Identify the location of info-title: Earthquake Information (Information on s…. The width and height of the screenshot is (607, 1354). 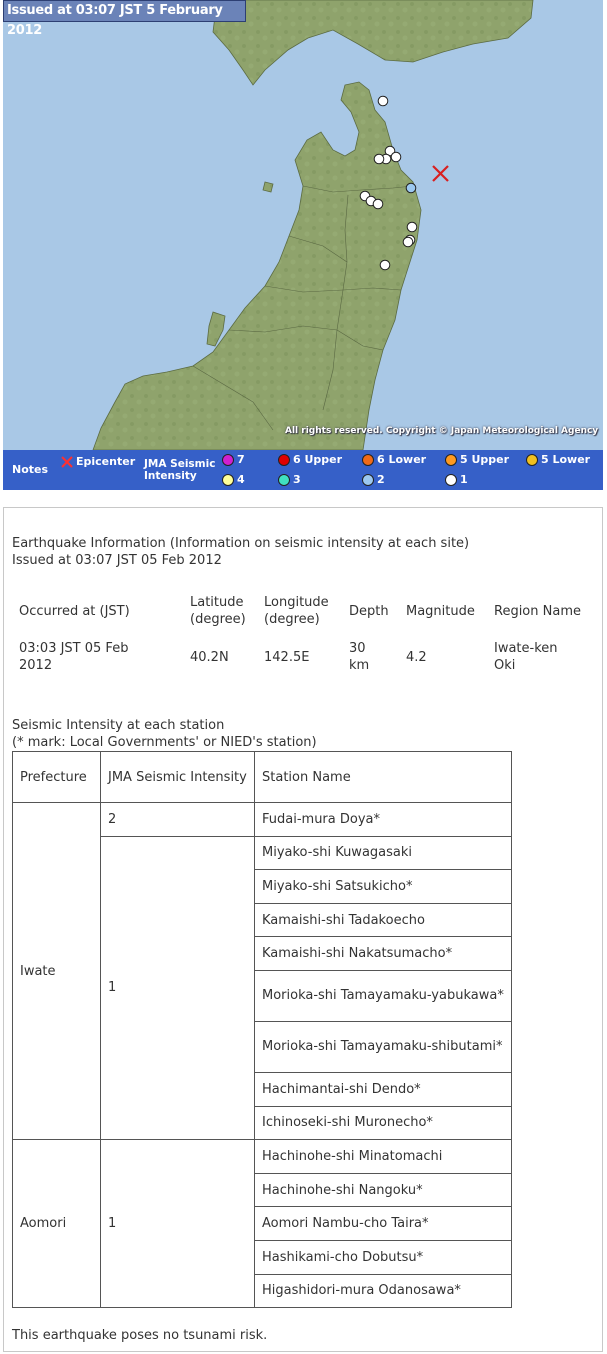
(240, 552).